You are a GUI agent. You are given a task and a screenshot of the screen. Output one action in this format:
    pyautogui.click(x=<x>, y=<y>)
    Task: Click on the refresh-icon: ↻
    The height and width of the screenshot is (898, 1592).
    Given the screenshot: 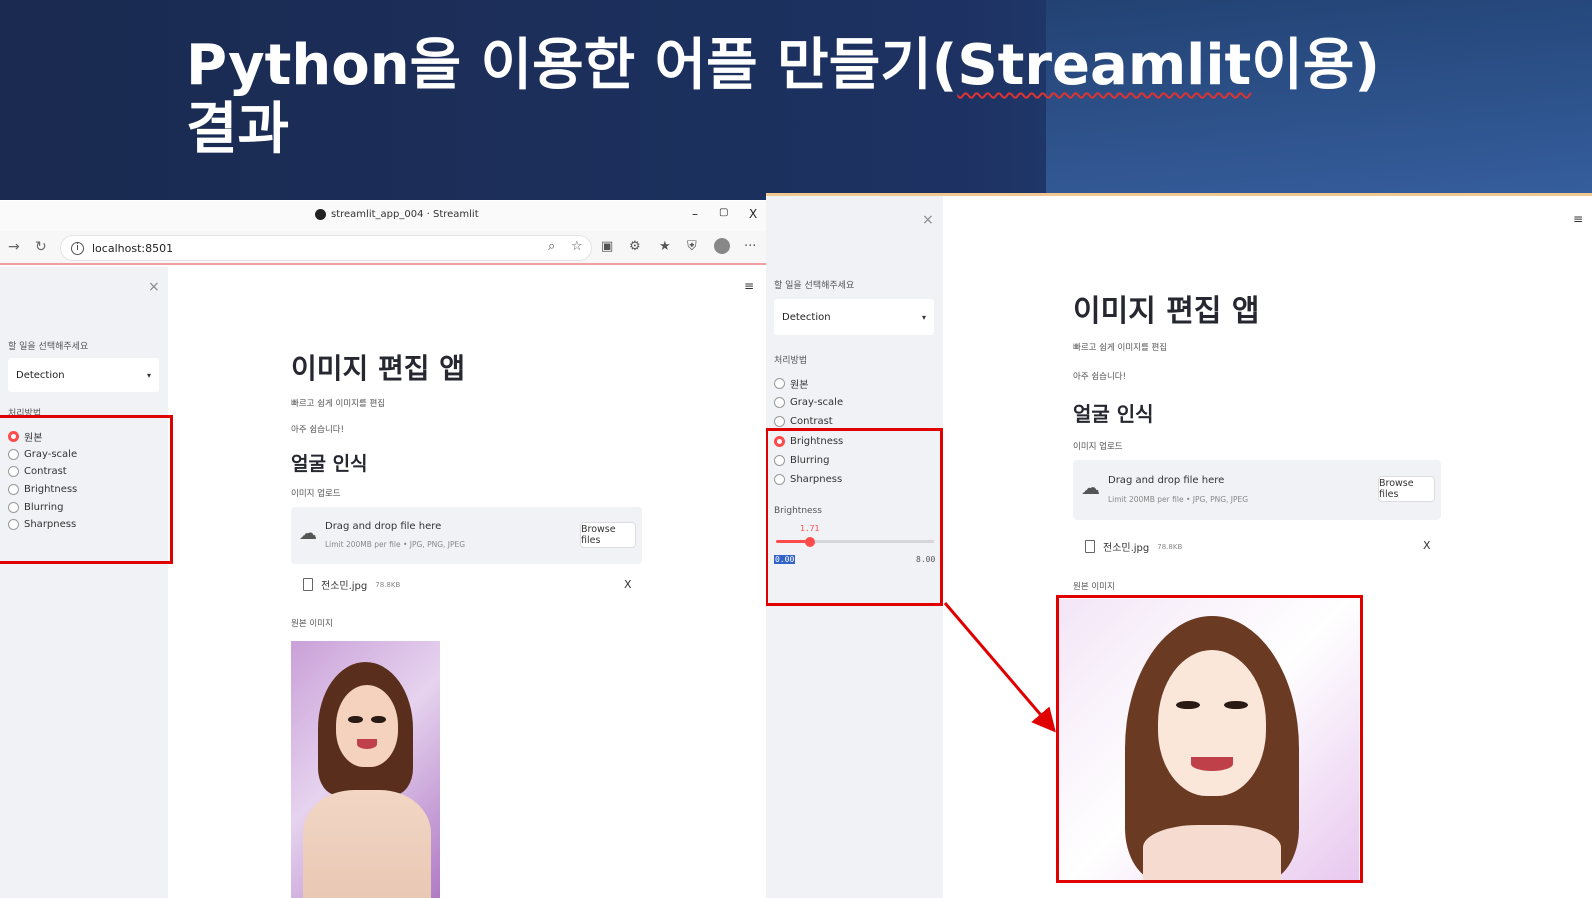 What is the action you would take?
    pyautogui.click(x=41, y=247)
    